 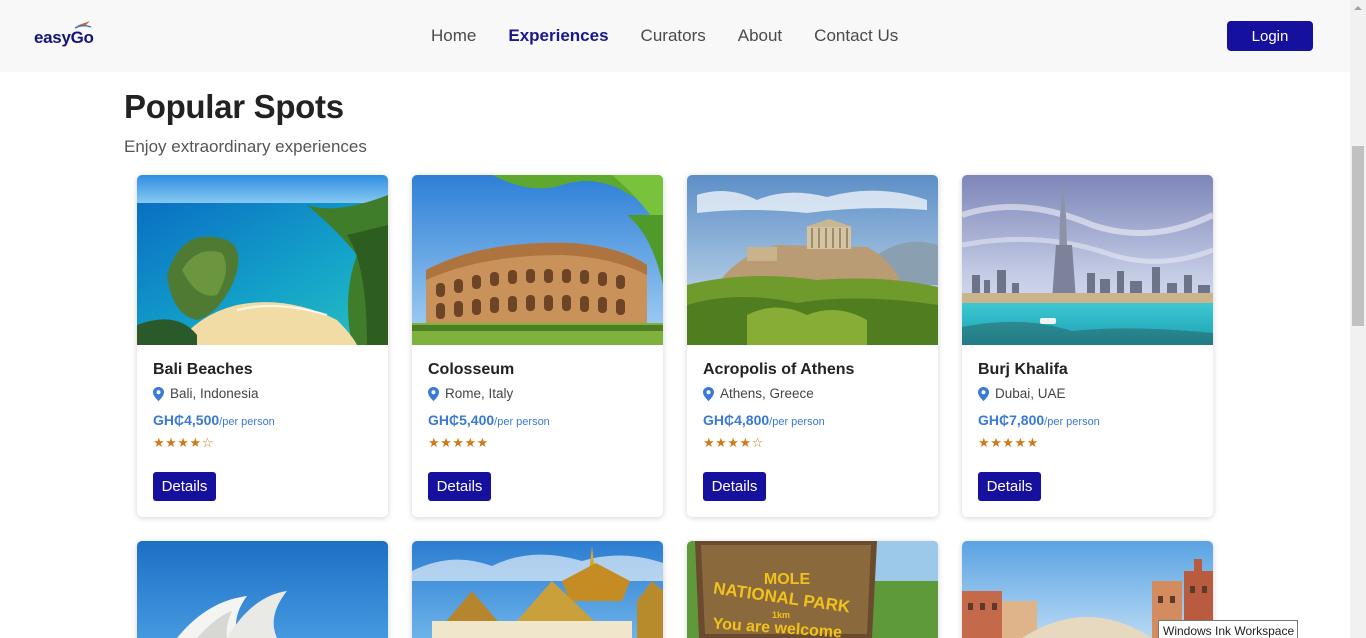 I want to click on spot-location: Athens, Greece, so click(x=758, y=393).